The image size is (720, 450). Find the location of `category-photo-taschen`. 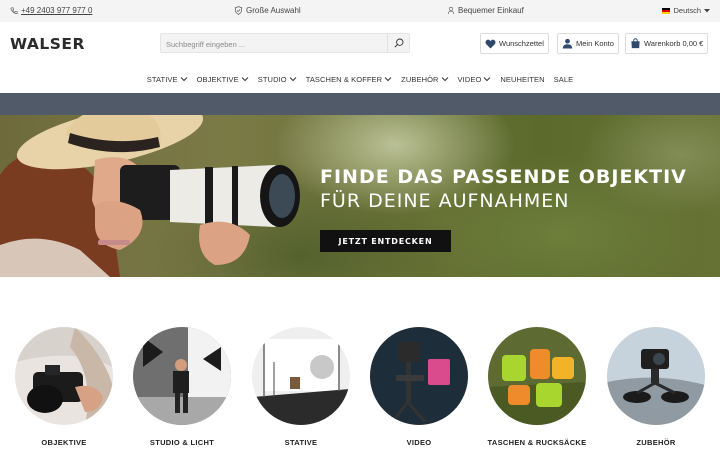

category-photo-taschen is located at coordinates (537, 376).